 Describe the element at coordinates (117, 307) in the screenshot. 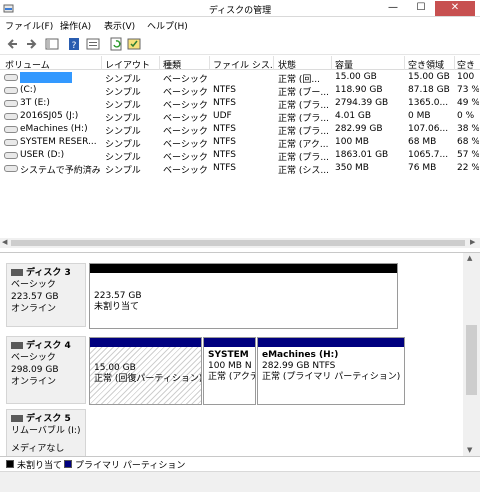

I see `partition-status: 未割り当て` at that location.